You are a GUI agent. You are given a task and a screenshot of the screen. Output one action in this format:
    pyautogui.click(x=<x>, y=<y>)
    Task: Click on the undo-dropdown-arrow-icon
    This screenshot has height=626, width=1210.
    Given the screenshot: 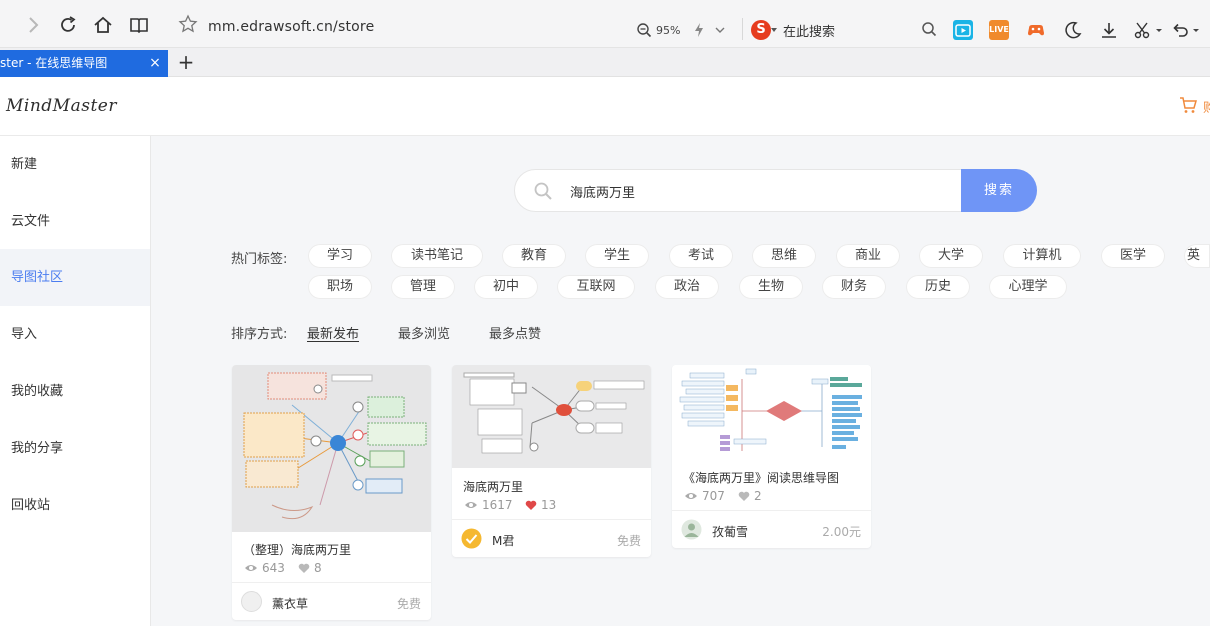 What is the action you would take?
    pyautogui.click(x=1196, y=30)
    